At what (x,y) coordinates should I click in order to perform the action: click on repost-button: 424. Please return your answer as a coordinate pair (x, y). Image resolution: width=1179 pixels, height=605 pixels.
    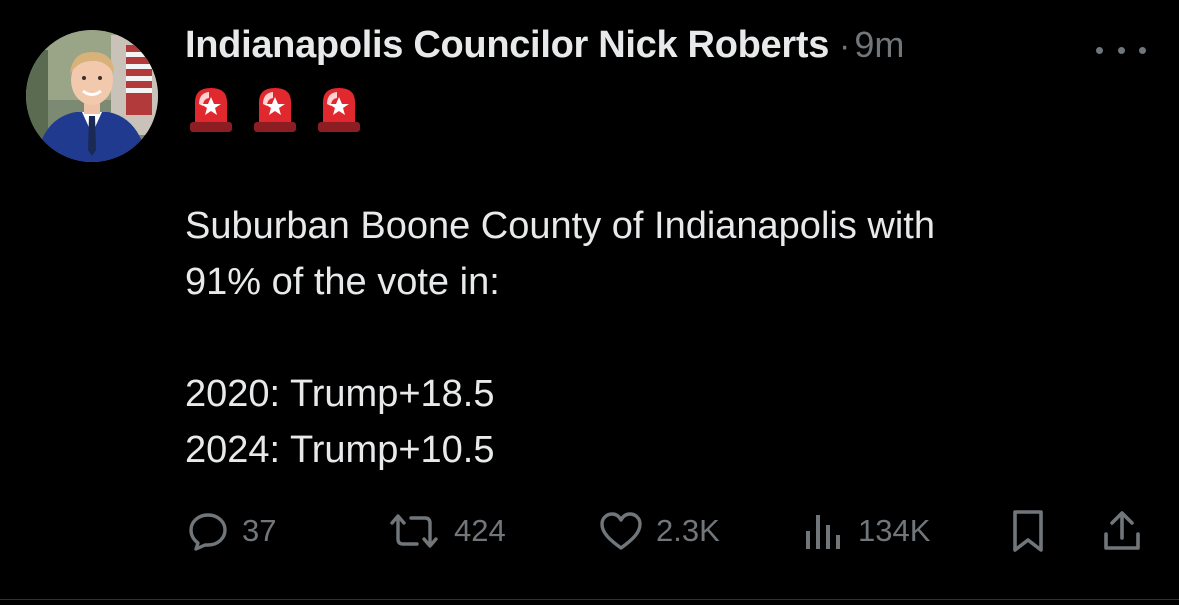
    Looking at the image, I should click on (446, 531).